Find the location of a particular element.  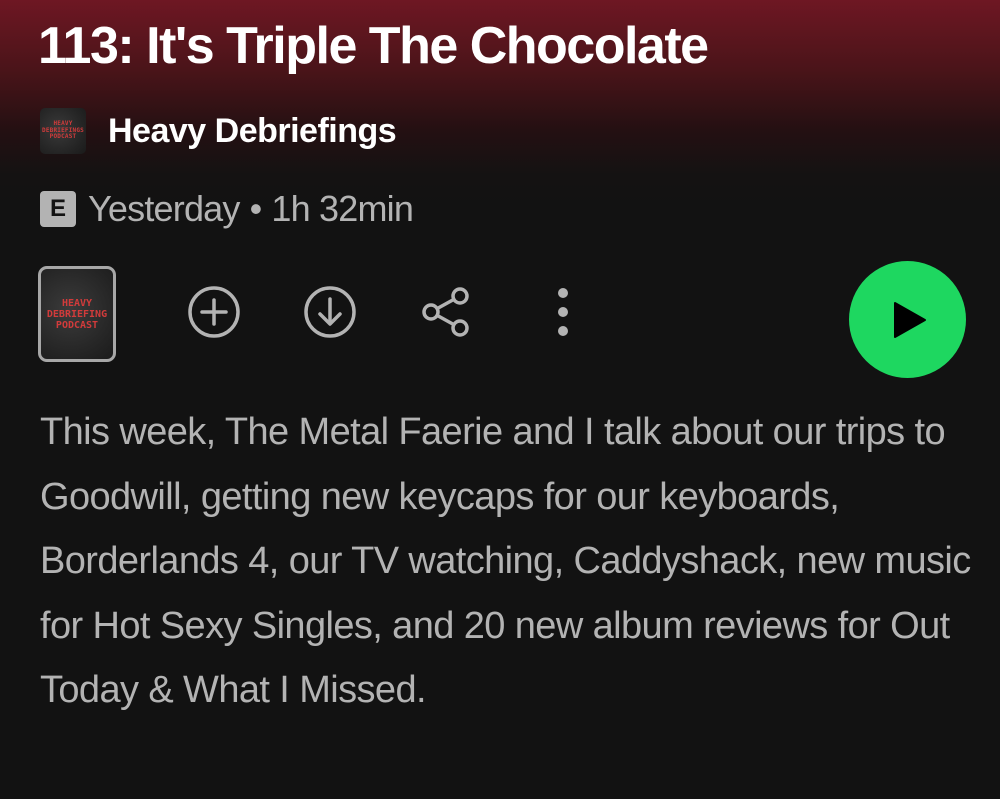

episode-meta: E Yesterday • 1h 32min is located at coordinates (227, 209).